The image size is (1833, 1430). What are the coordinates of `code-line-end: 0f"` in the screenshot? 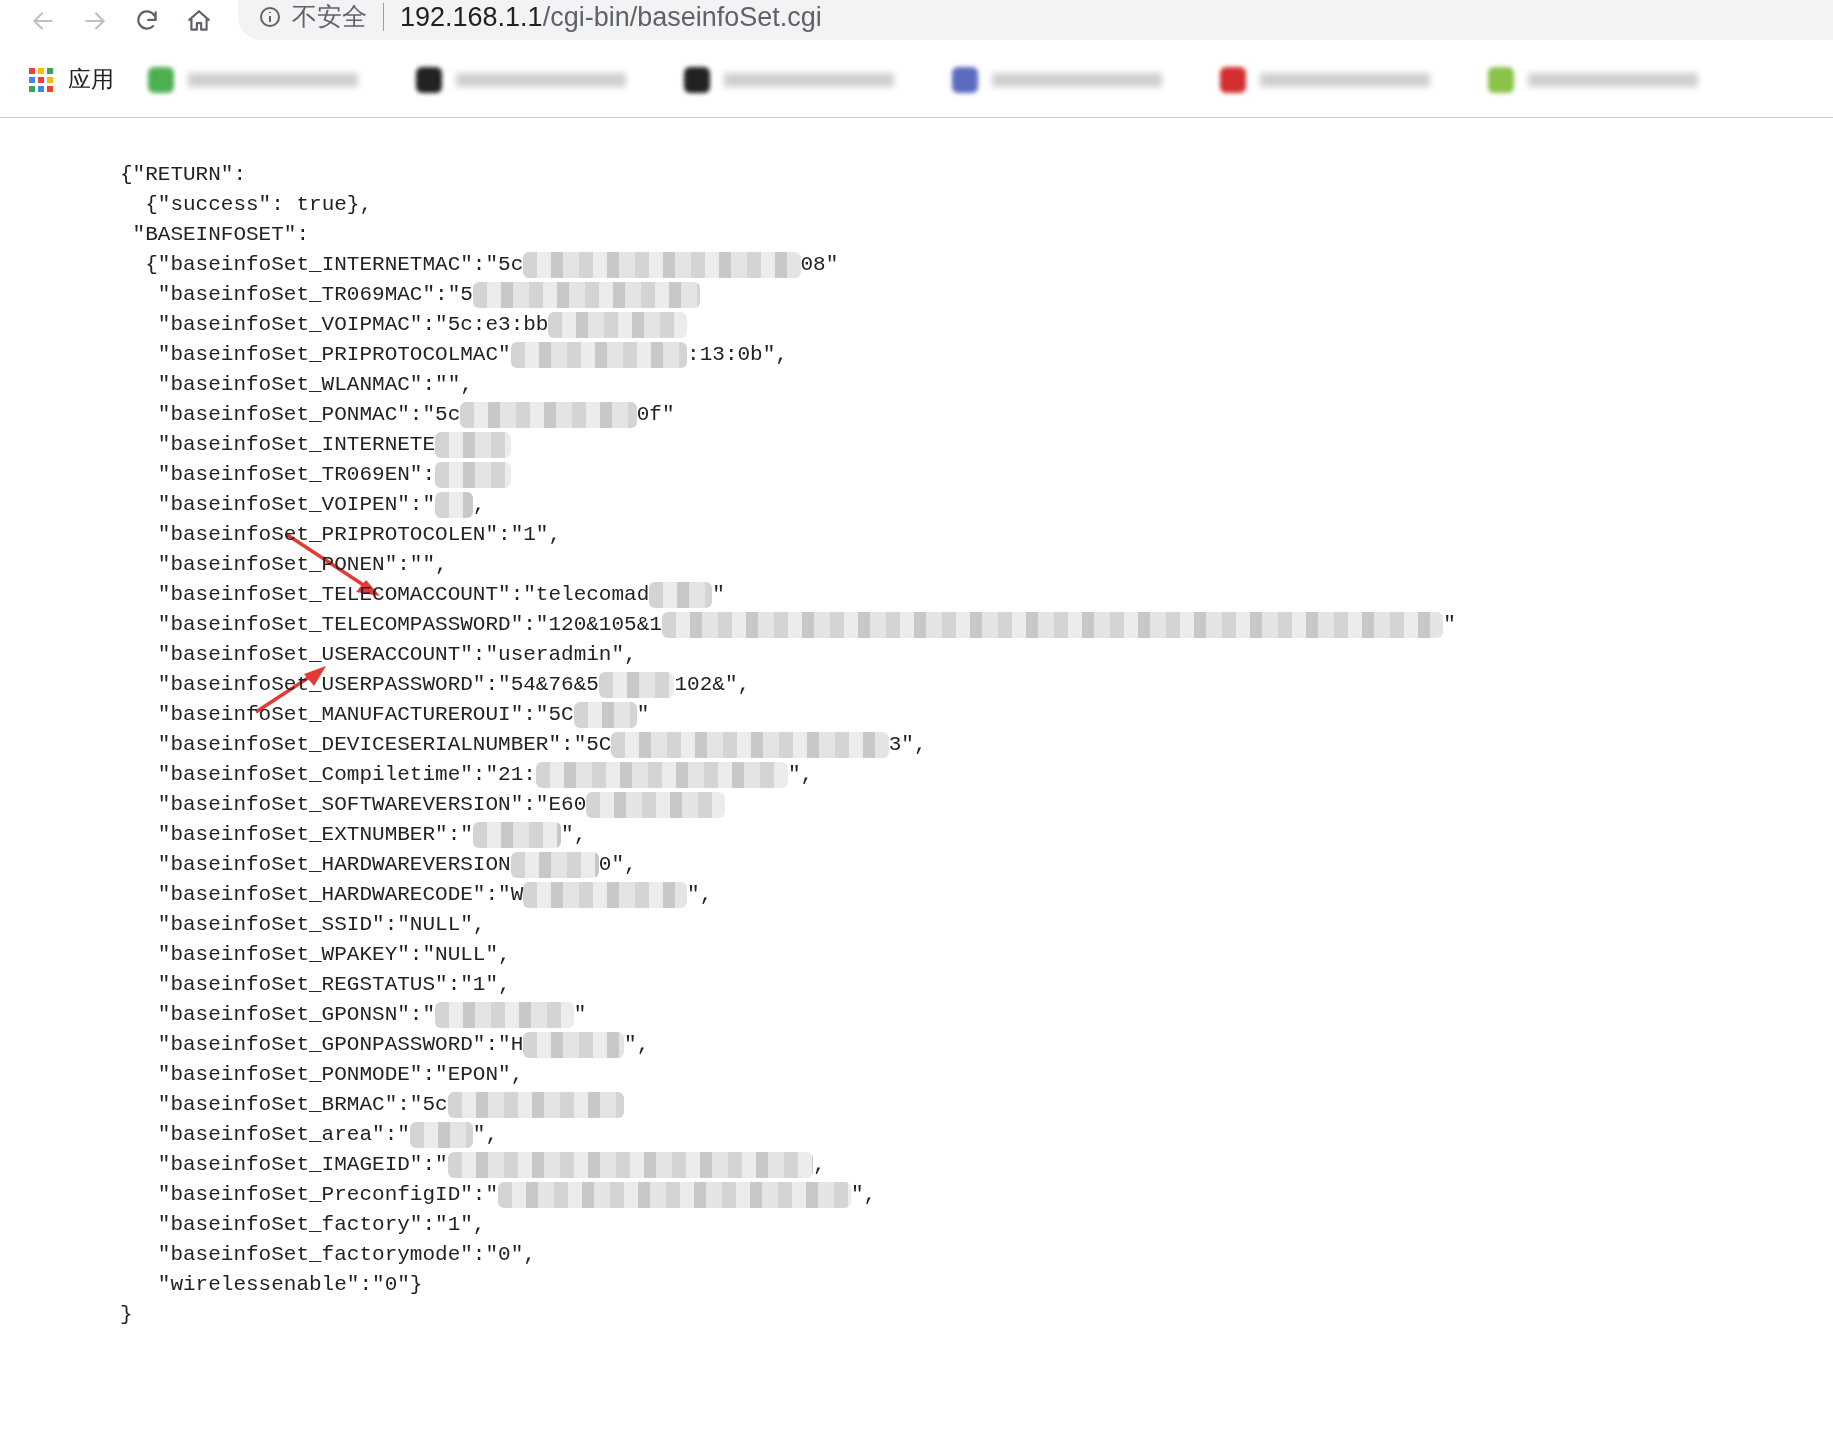 It's located at (655, 415).